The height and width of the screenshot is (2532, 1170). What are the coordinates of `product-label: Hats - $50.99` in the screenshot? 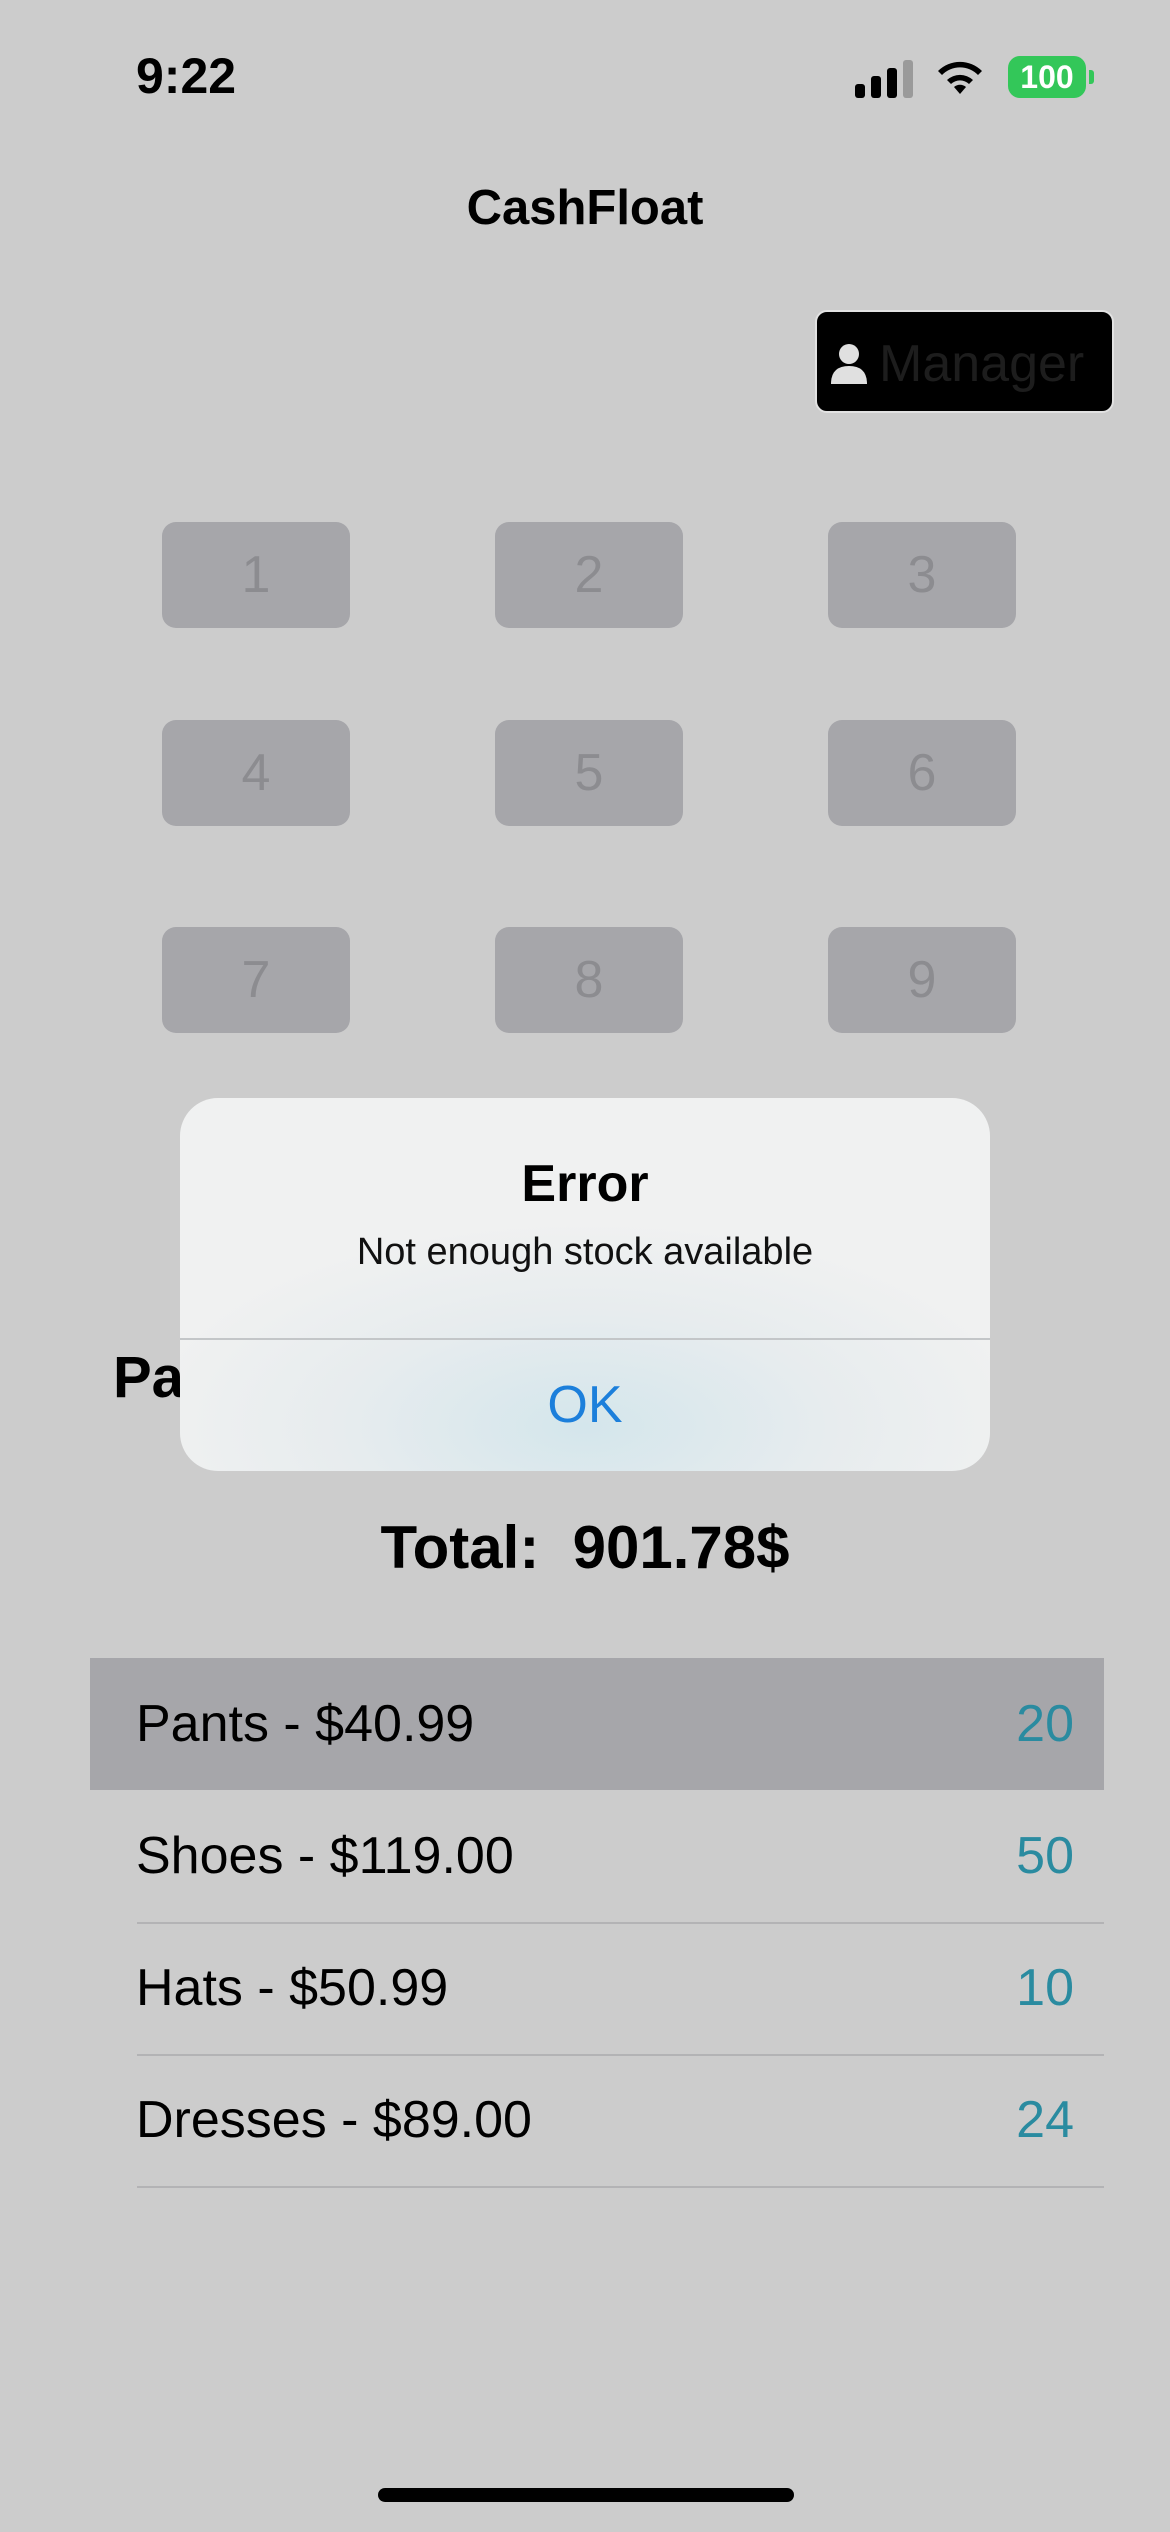 It's located at (292, 1988).